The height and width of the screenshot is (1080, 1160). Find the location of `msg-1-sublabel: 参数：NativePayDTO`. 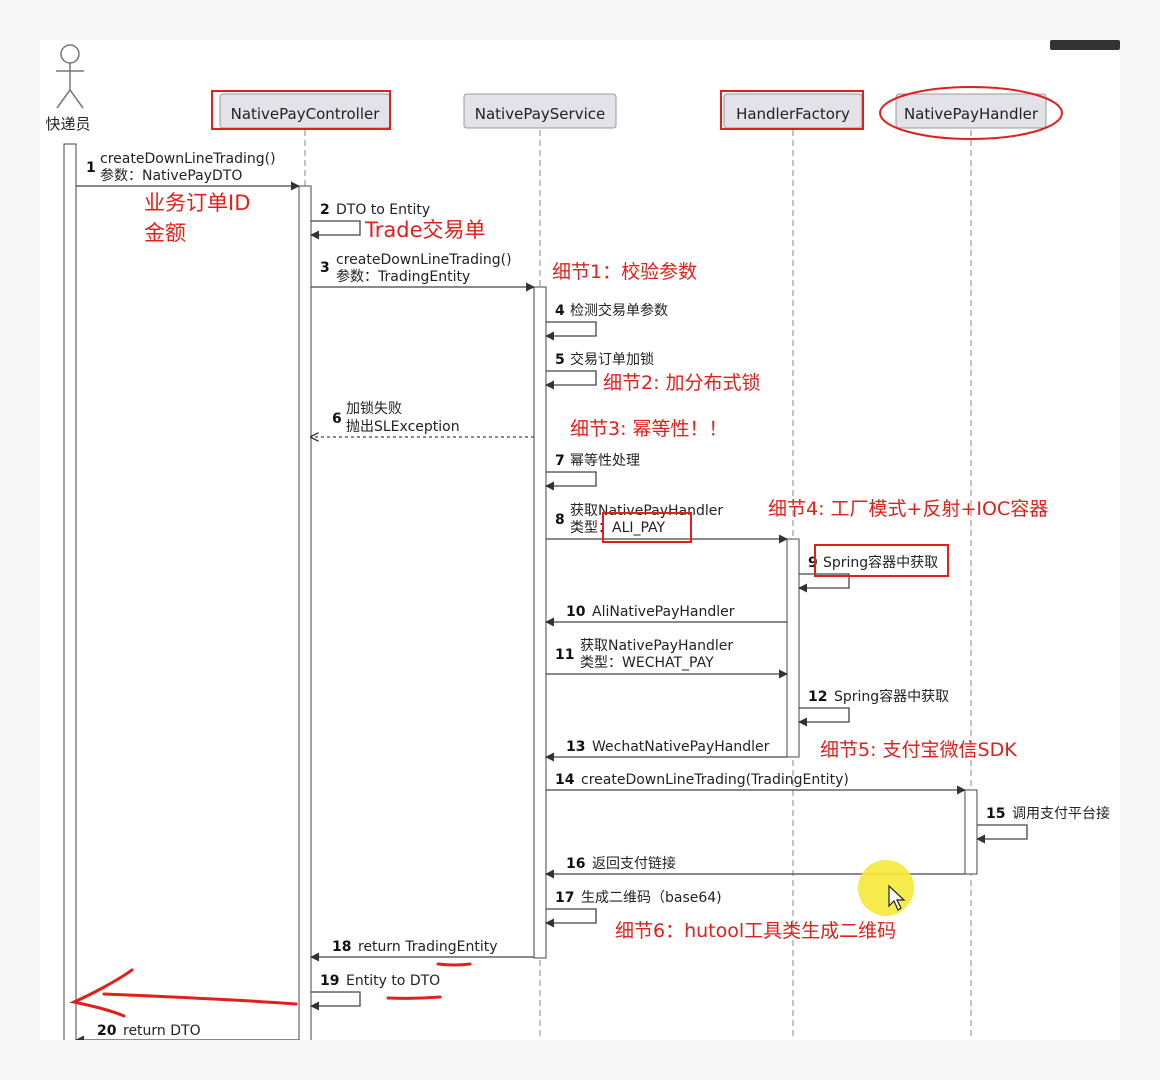

msg-1-sublabel: 参数：NativePayDTO is located at coordinates (171, 175).